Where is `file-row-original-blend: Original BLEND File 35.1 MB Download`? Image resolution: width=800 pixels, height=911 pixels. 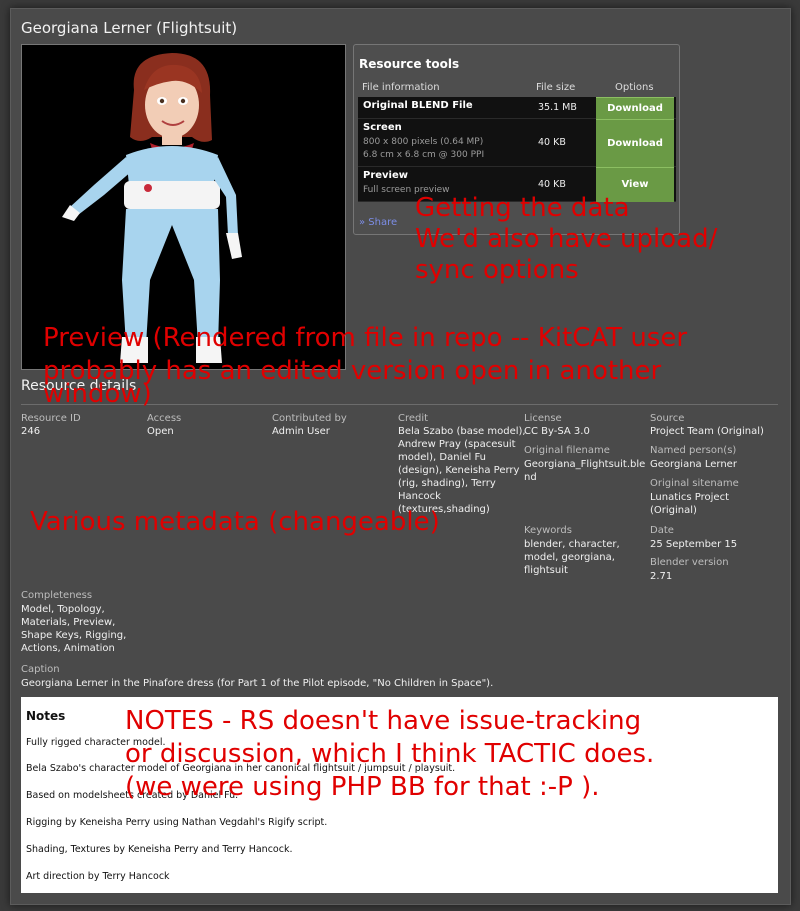
file-row-original-blend: Original BLEND File 35.1 MB Download is located at coordinates (517, 108).